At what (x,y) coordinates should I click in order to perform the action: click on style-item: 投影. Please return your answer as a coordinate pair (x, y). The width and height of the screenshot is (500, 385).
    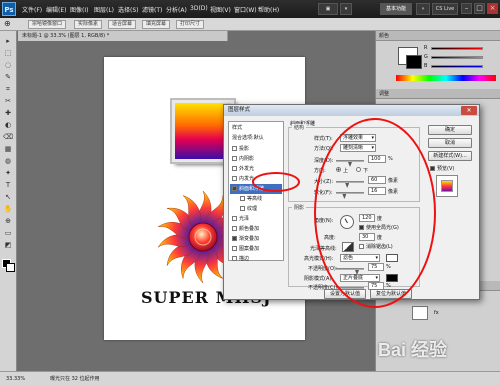
    Looking at the image, I should click on (256, 149).